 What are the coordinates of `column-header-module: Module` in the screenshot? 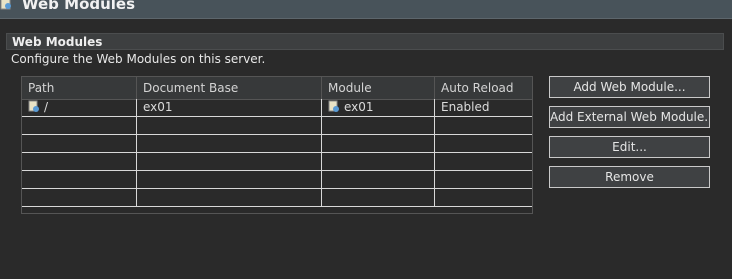 It's located at (378, 88).